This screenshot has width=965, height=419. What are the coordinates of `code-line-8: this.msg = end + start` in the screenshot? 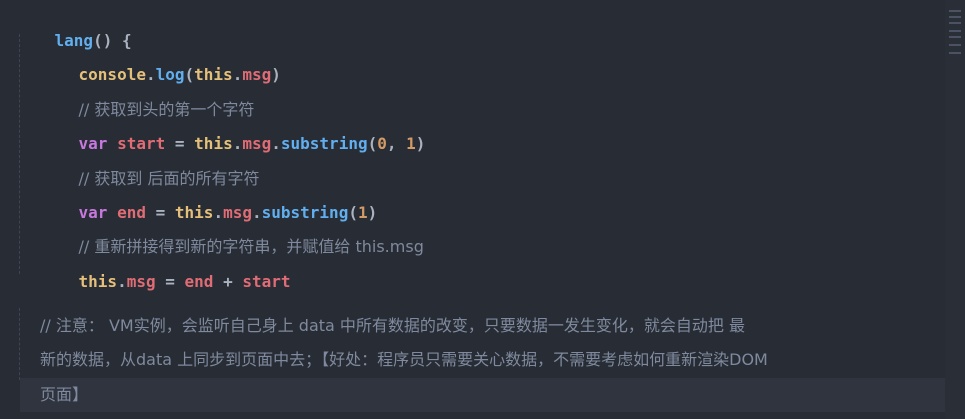 It's located at (153, 267).